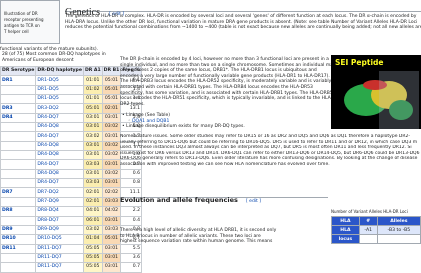 The width and height of the screenshot is (421, 273). What do you see at coordinates (345, 239) in the screenshot?
I see `table-cell: locus` at bounding box center [345, 239].